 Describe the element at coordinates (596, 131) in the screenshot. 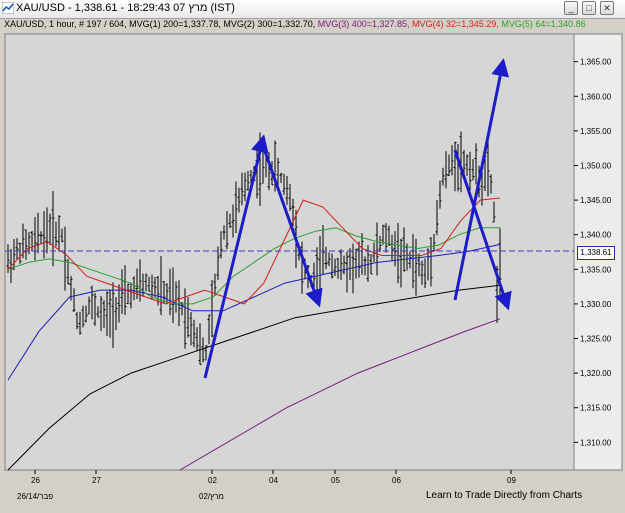

I see `y-tick-label: 1,355.00` at that location.